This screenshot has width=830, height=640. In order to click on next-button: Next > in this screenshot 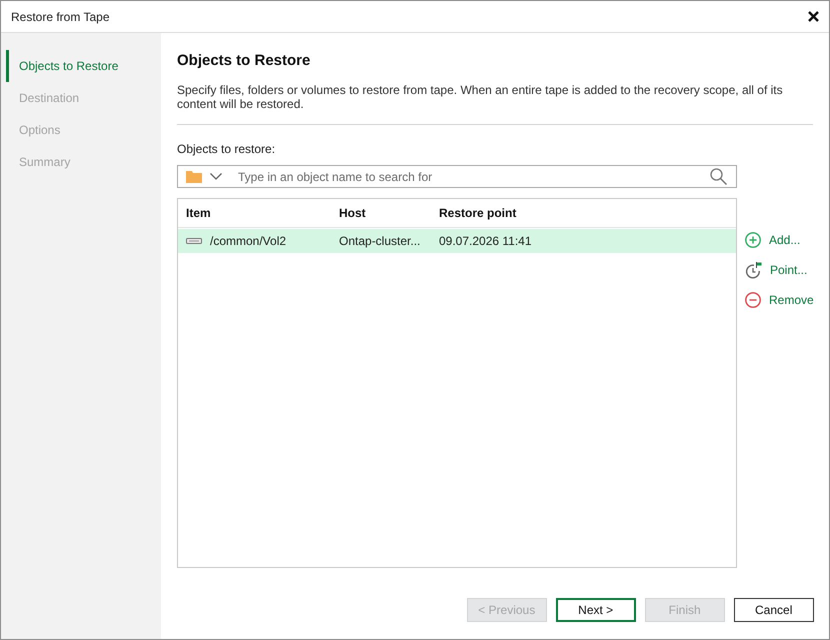, I will do `click(596, 610)`.